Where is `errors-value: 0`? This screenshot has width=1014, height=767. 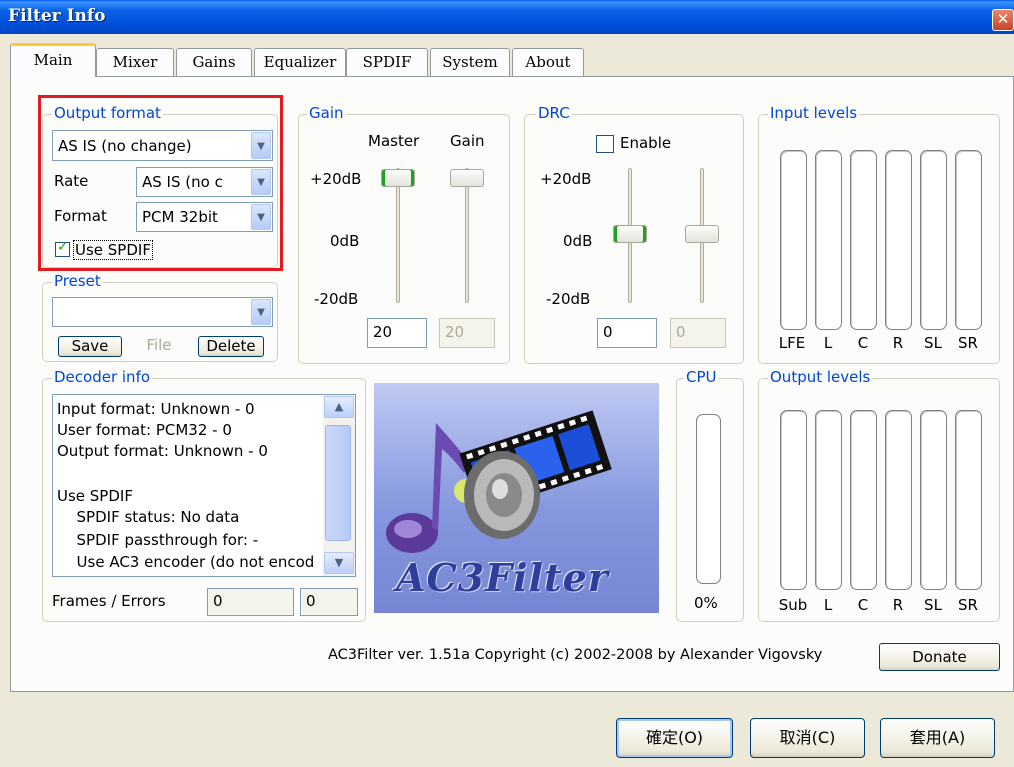
errors-value: 0 is located at coordinates (329, 602).